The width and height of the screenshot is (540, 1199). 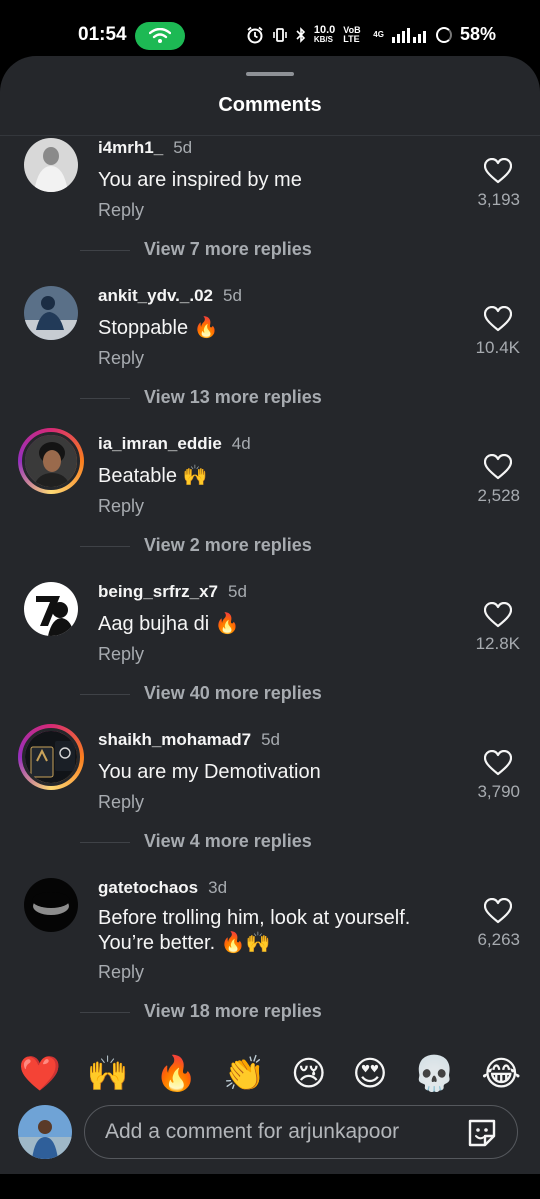 I want to click on emoji-fire: 🔥, so click(x=176, y=1074).